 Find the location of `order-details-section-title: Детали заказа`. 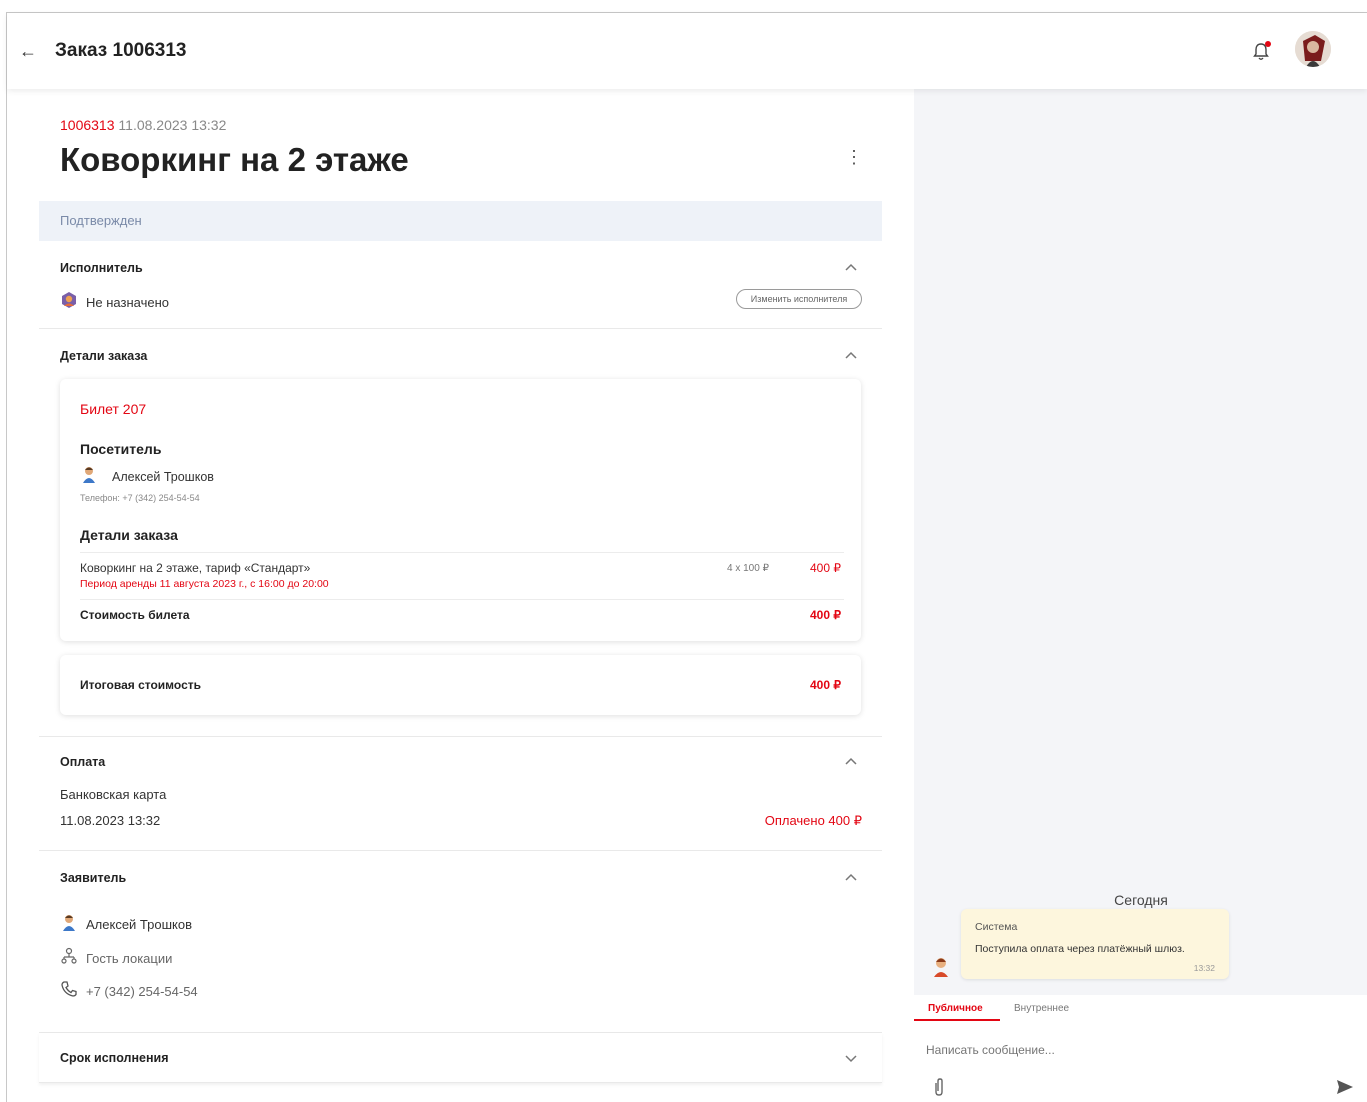

order-details-section-title: Детали заказа is located at coordinates (104, 356).